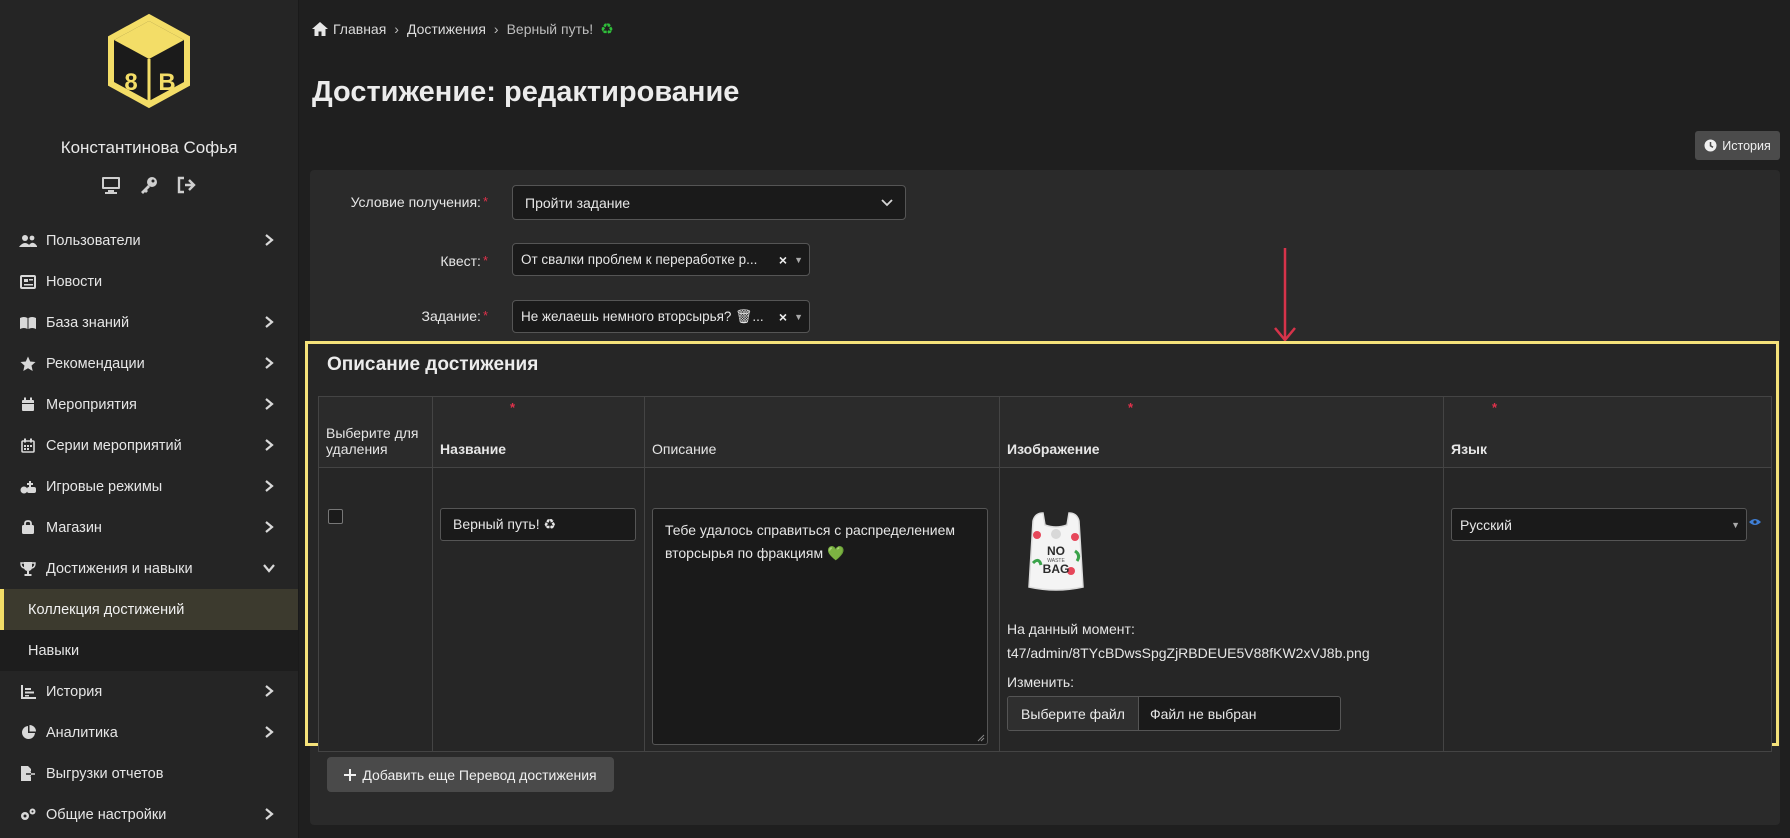  What do you see at coordinates (111, 185) in the screenshot?
I see `monitor-icon` at bounding box center [111, 185].